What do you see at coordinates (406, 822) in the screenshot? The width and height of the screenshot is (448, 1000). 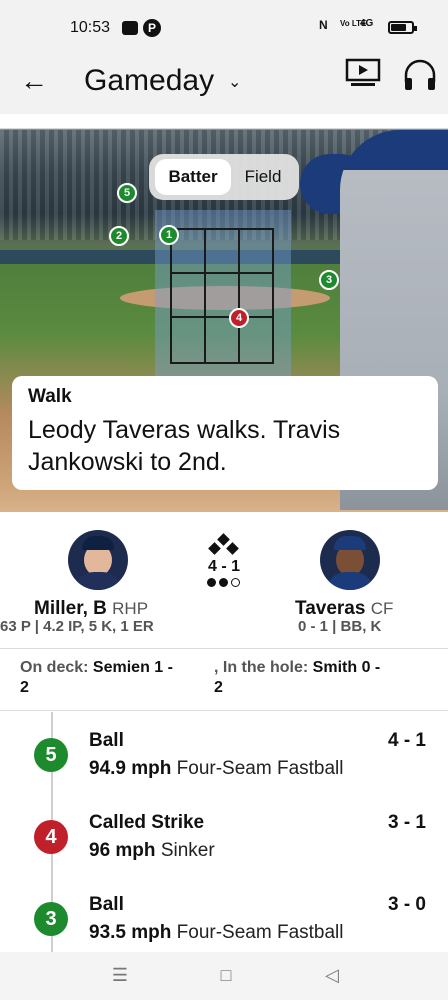 I see `pitch-count: 3 - 1` at bounding box center [406, 822].